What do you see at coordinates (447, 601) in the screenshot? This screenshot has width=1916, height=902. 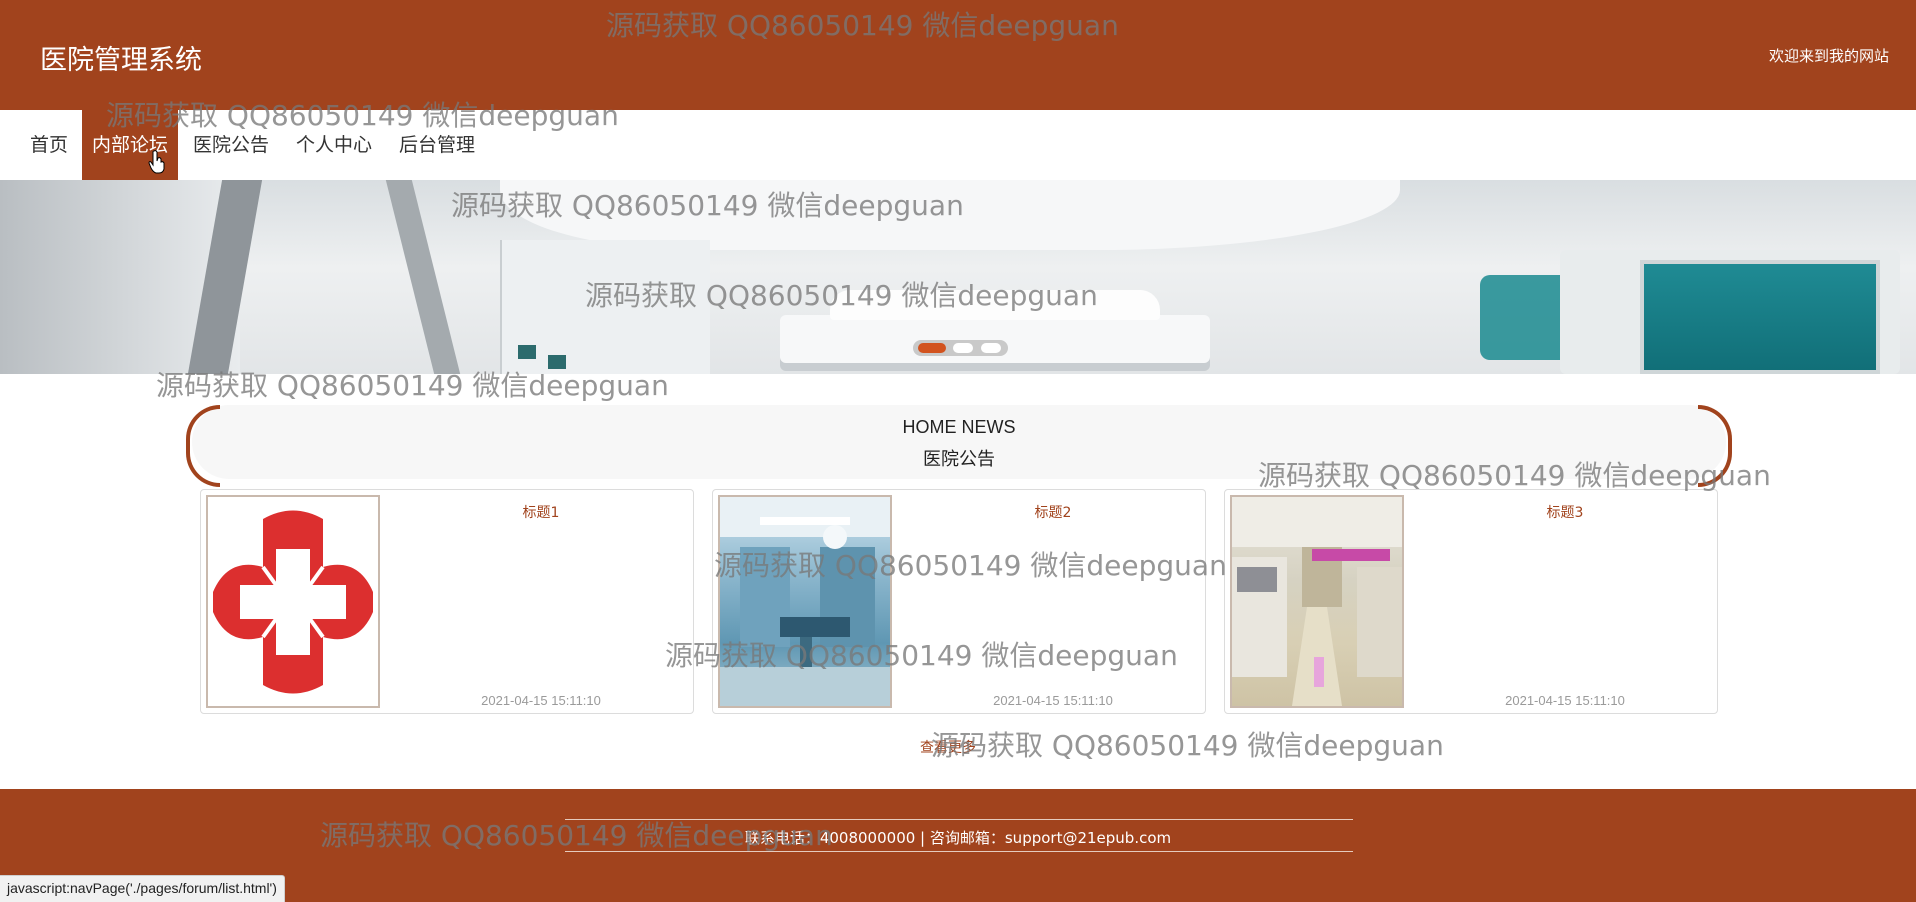 I see `news-card: 标题1 2021-04-15 15:11:10` at bounding box center [447, 601].